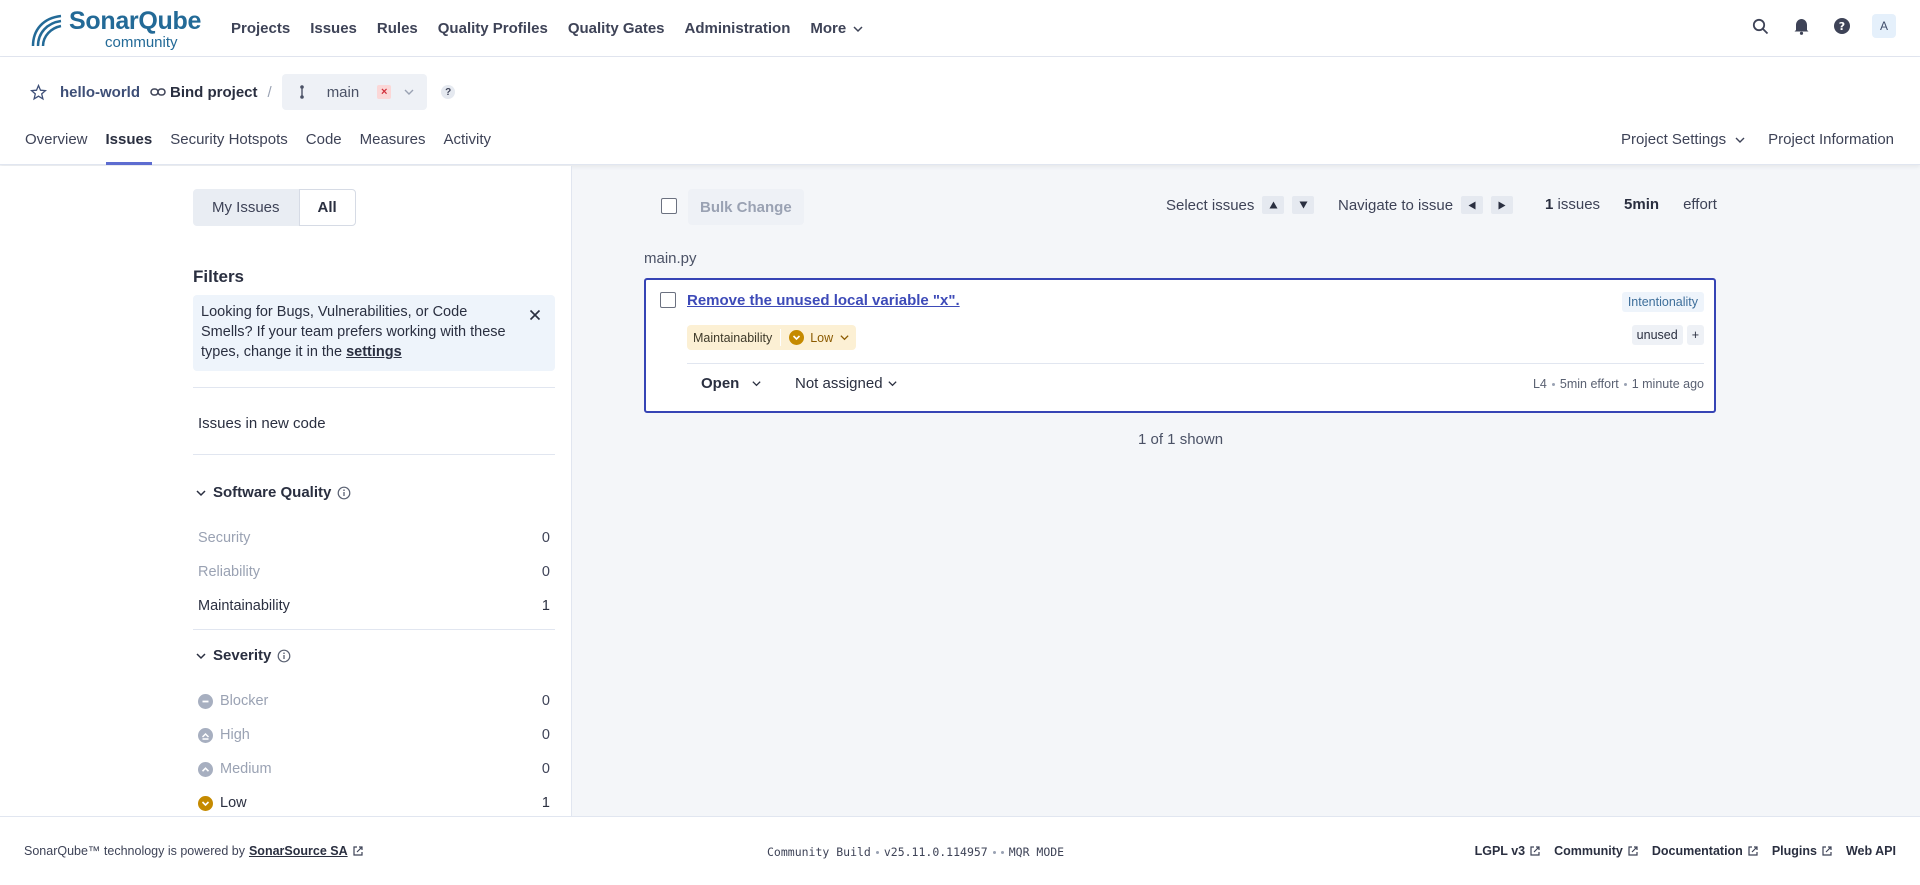 The height and width of the screenshot is (885, 1920). Describe the element at coordinates (393, 143) in the screenshot. I see `tab-measures: Measures` at that location.